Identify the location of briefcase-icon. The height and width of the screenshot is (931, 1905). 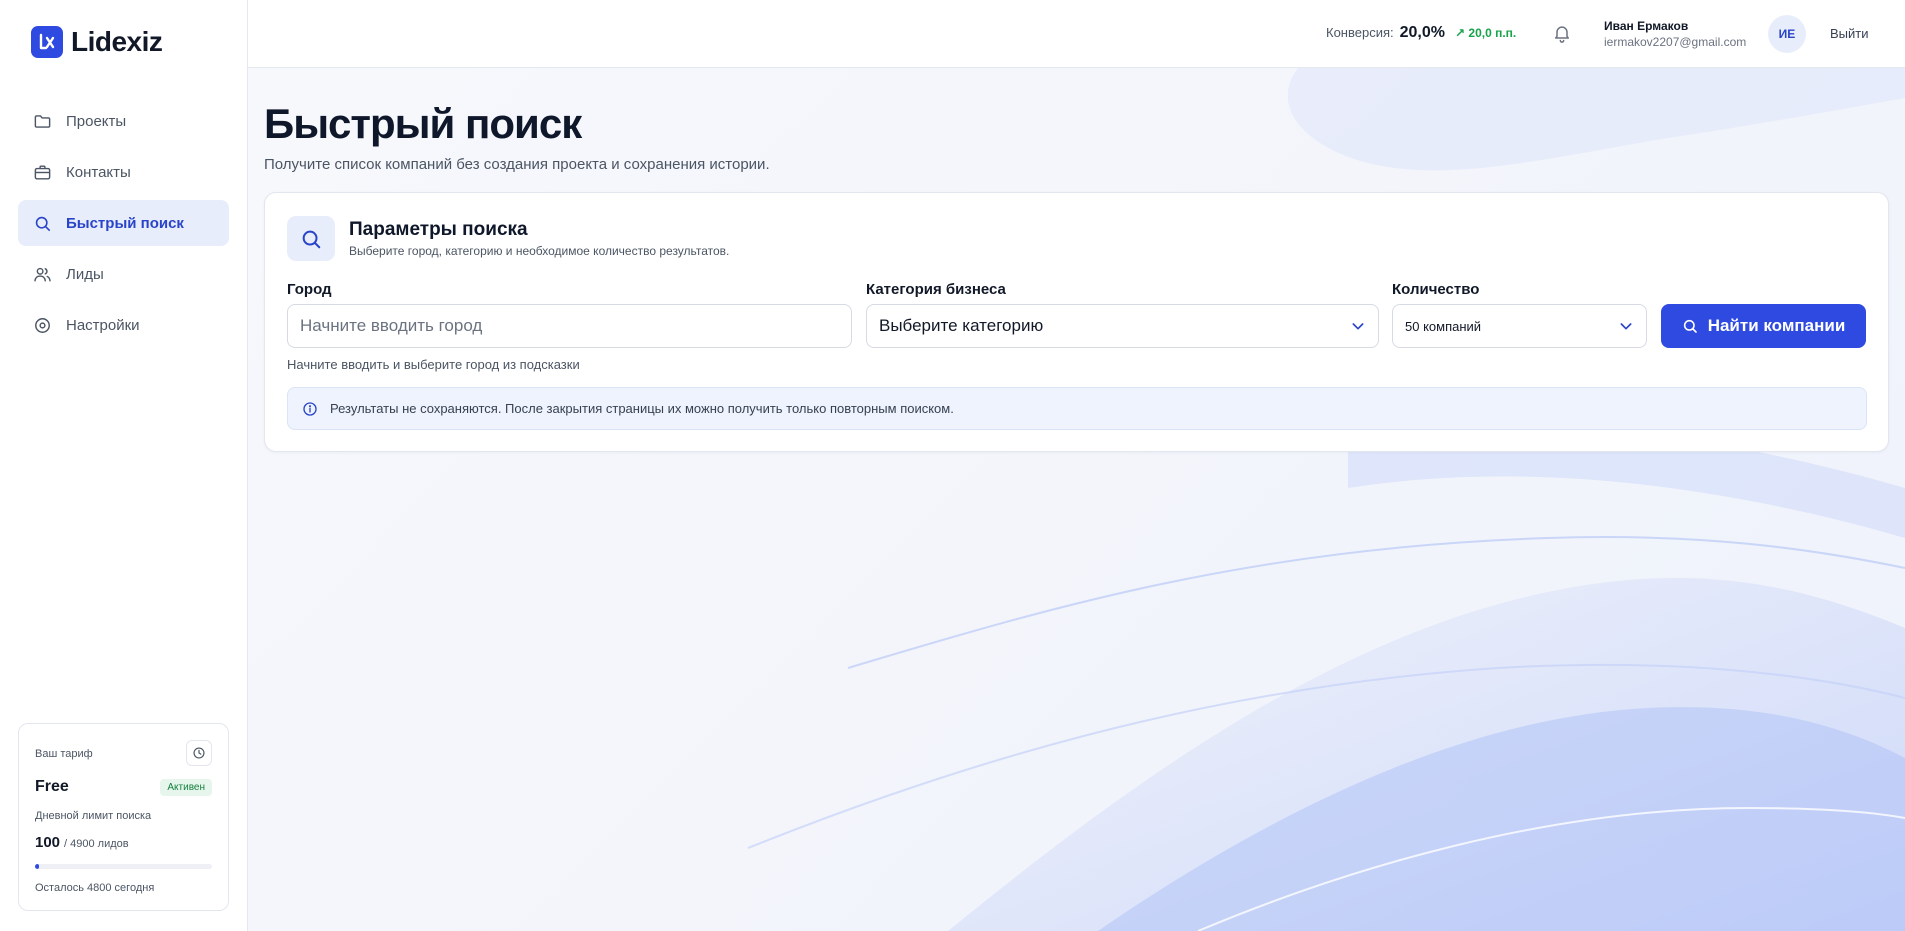
(42, 172).